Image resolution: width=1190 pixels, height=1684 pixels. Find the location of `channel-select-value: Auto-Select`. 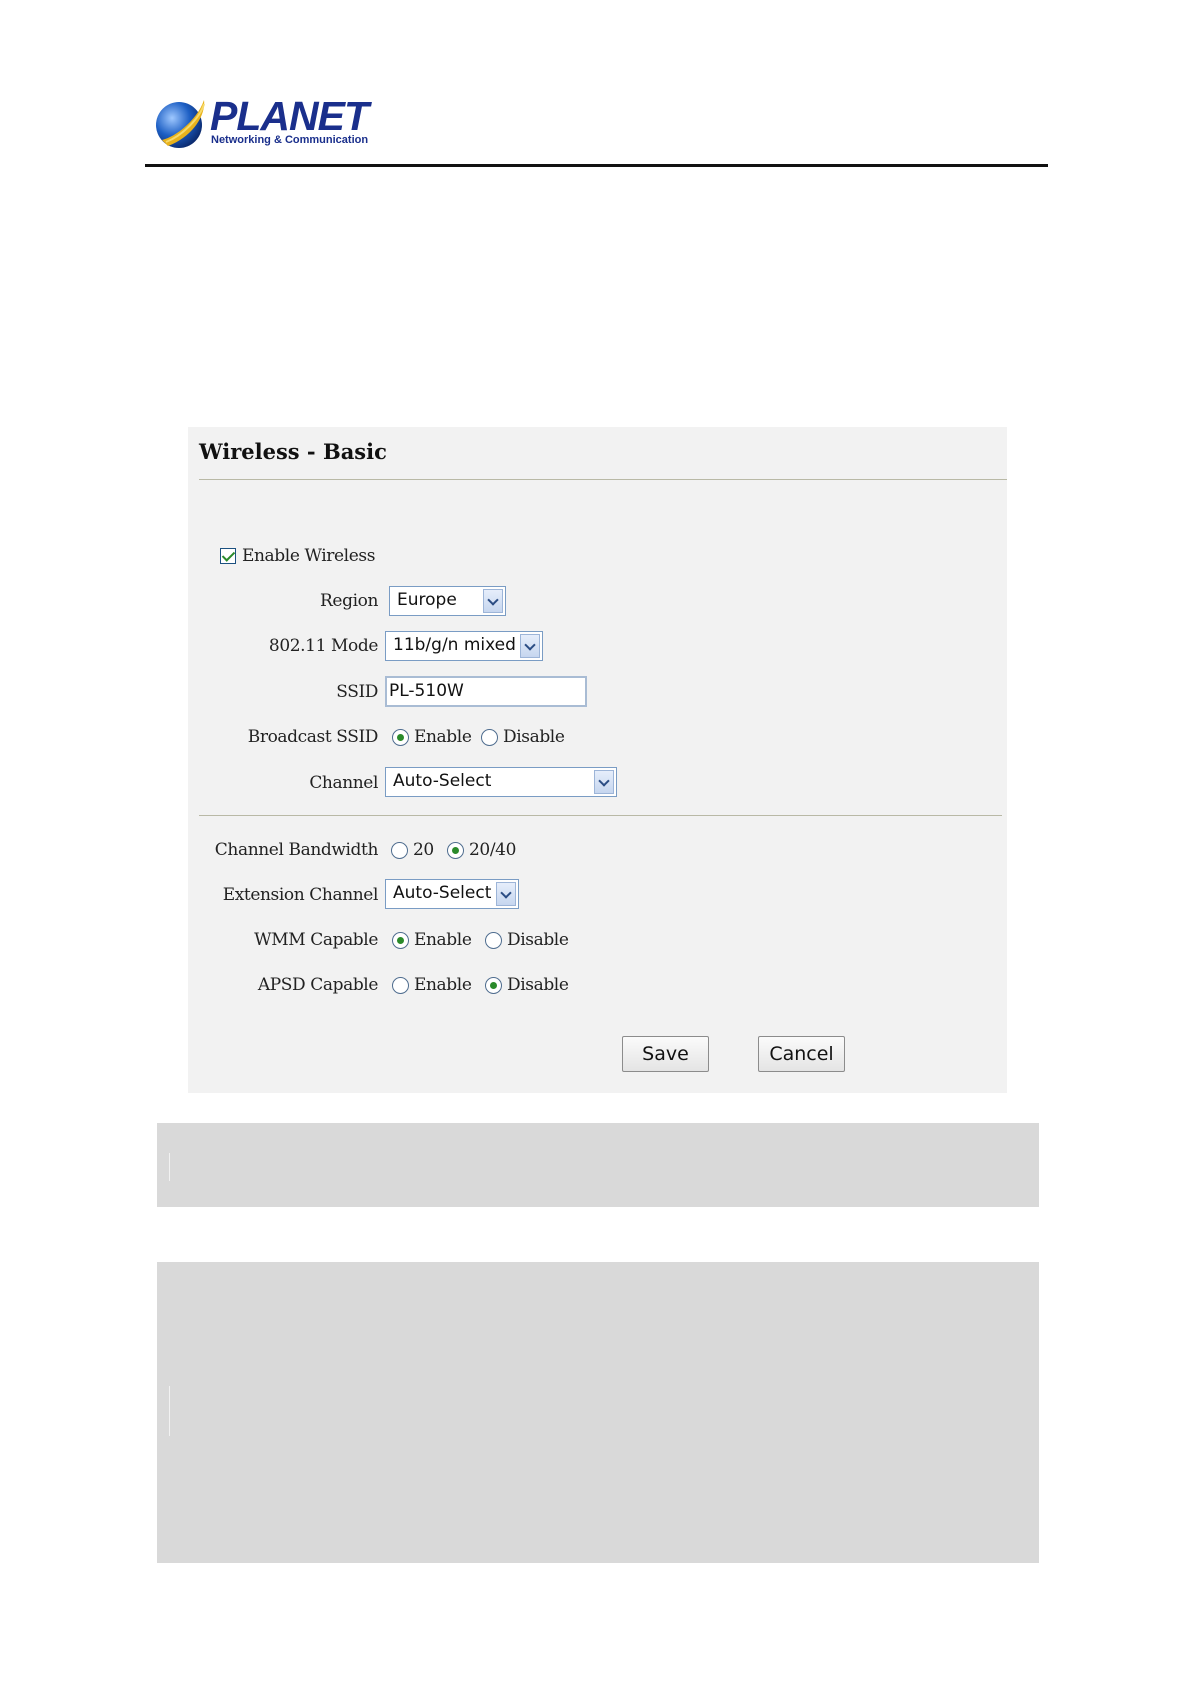

channel-select-value: Auto-Select is located at coordinates (442, 781).